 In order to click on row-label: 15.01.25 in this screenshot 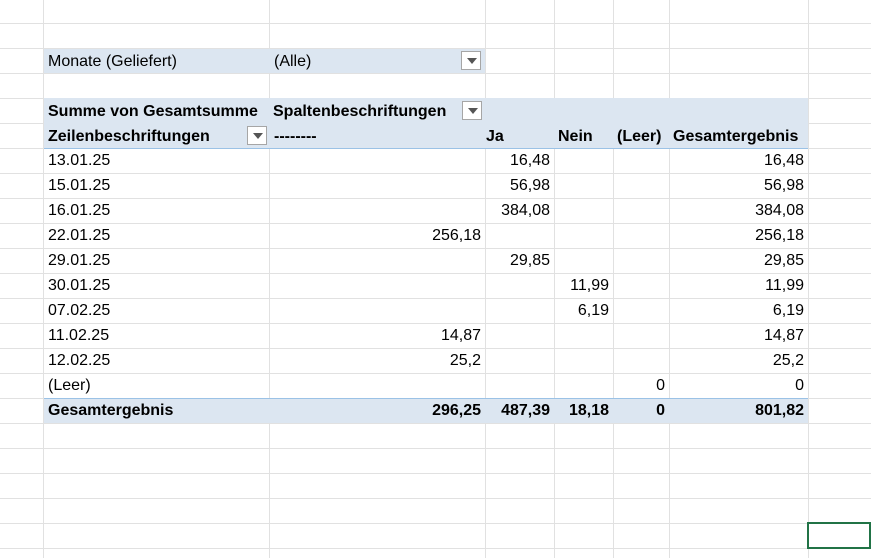, I will do `click(79, 185)`.